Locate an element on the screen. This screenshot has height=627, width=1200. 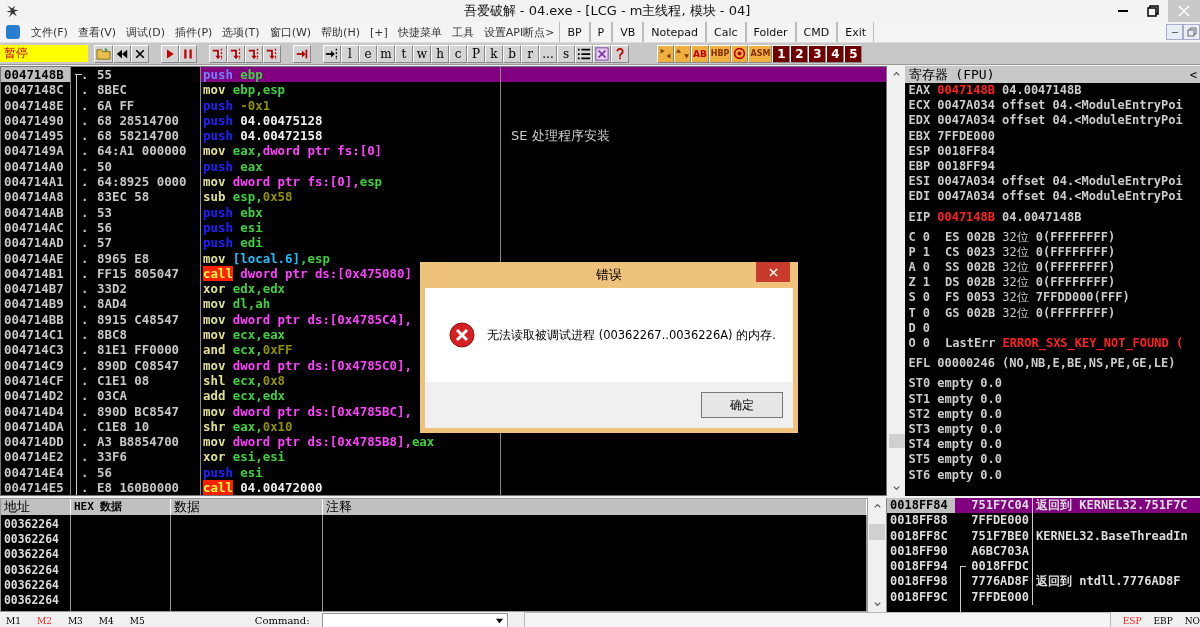
base-button: EBP is located at coordinates (1163, 620).